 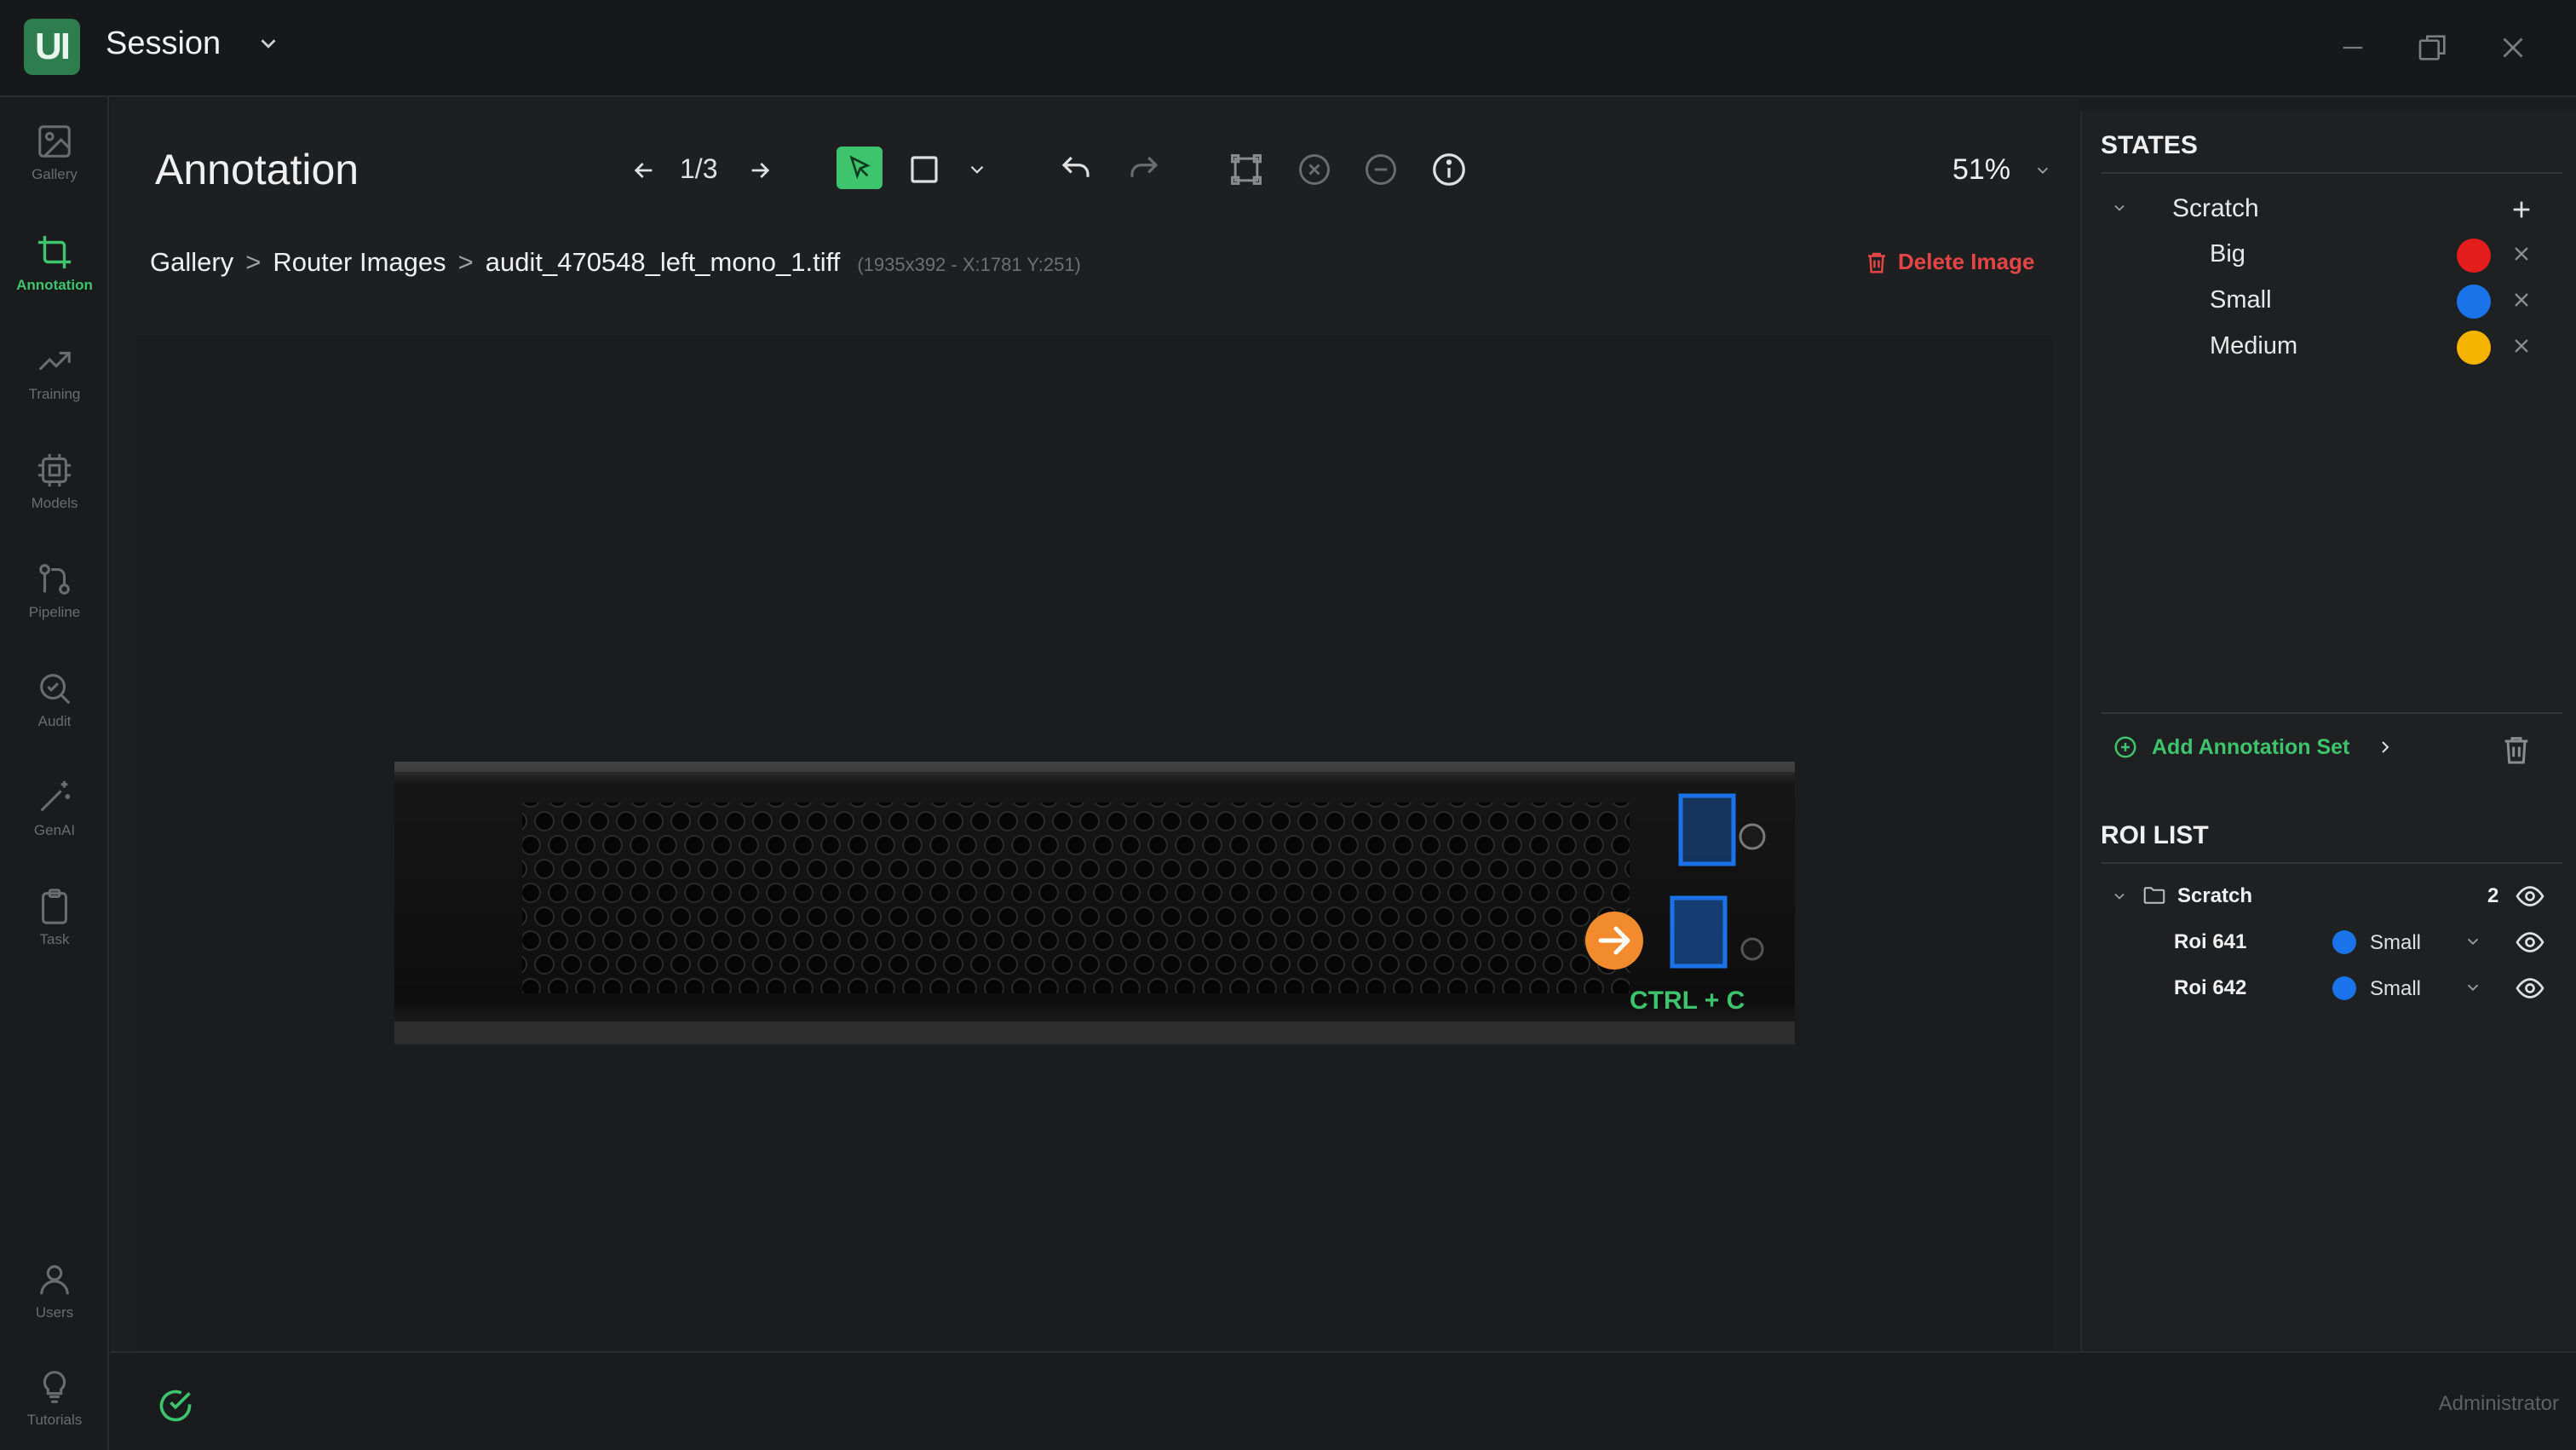 What do you see at coordinates (2251, 746) in the screenshot?
I see `add-annotation-set-label: Add Annotation Set` at bounding box center [2251, 746].